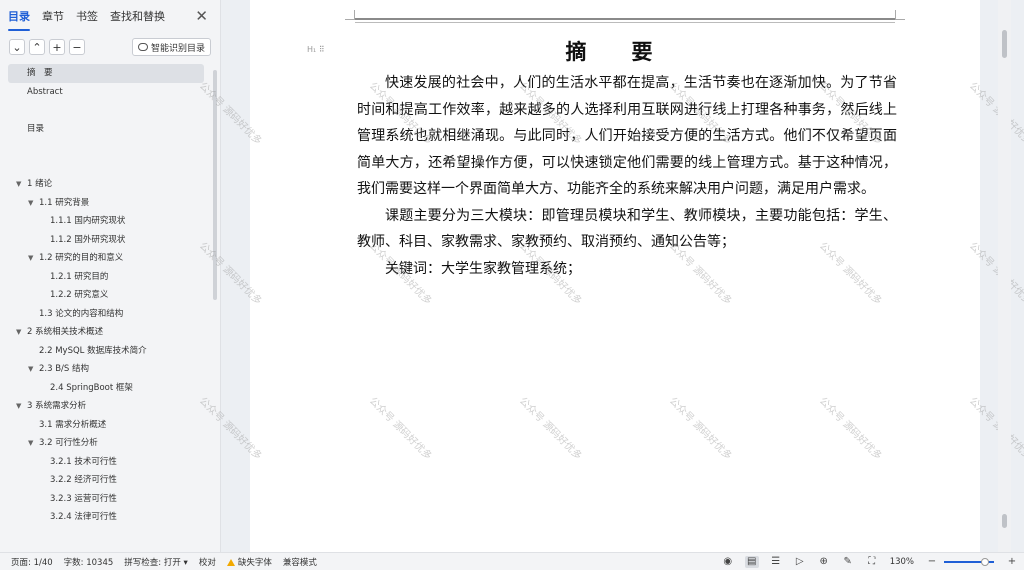  Describe the element at coordinates (106, 314) in the screenshot. I see `toc-item: 1.3 论文的内容和结构` at that location.